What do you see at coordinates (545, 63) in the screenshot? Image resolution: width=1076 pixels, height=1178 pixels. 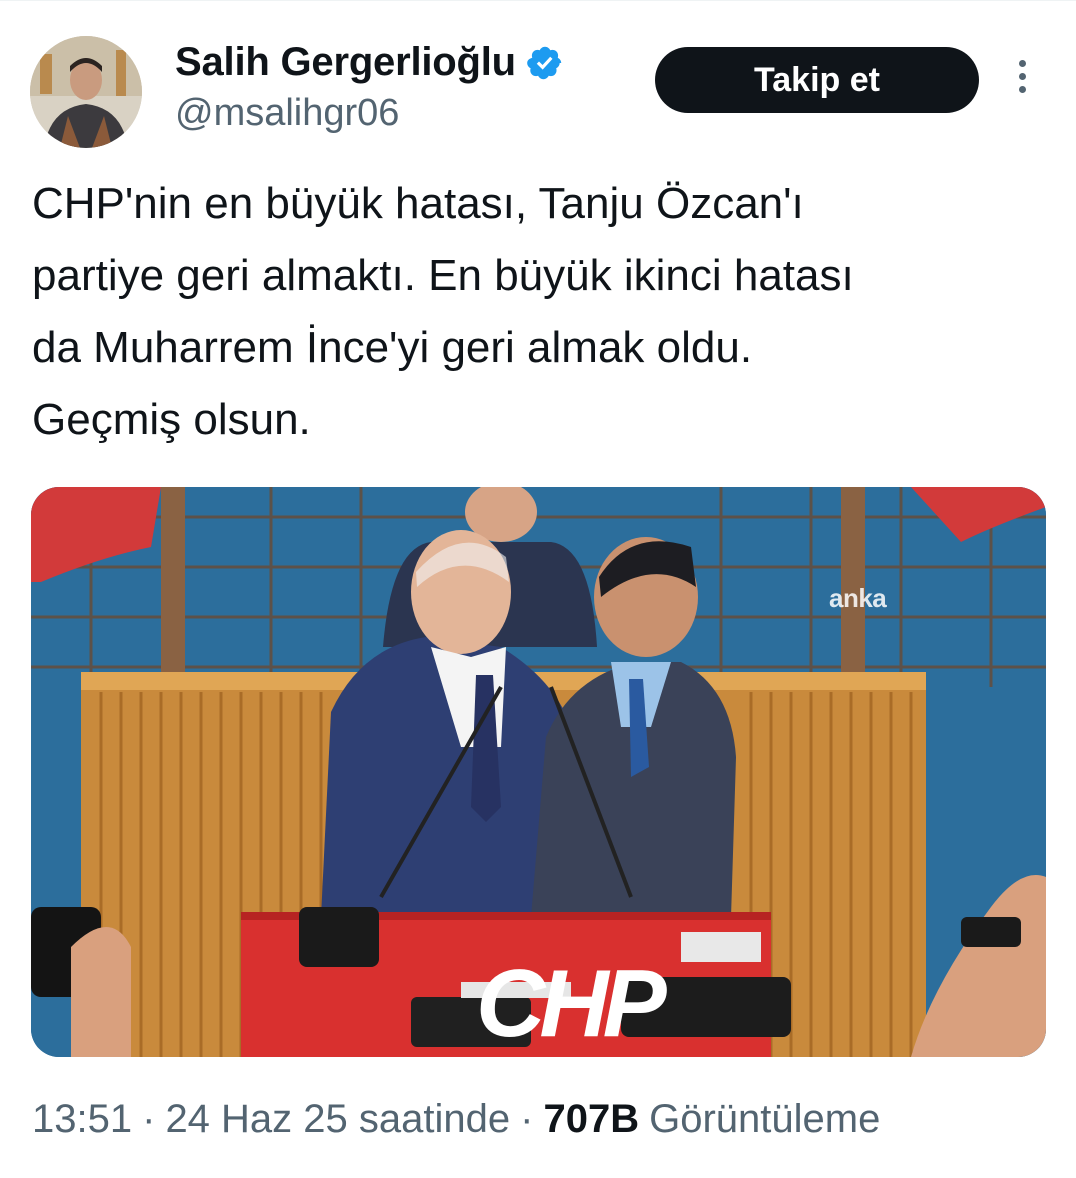 I see `verified-badge-icon` at bounding box center [545, 63].